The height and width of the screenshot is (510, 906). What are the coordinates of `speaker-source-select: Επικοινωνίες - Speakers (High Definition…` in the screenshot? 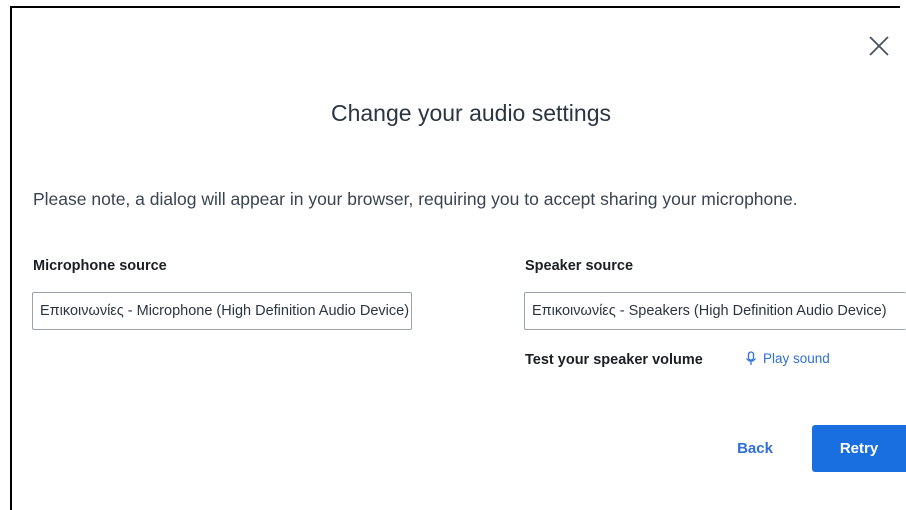 It's located at (715, 311).